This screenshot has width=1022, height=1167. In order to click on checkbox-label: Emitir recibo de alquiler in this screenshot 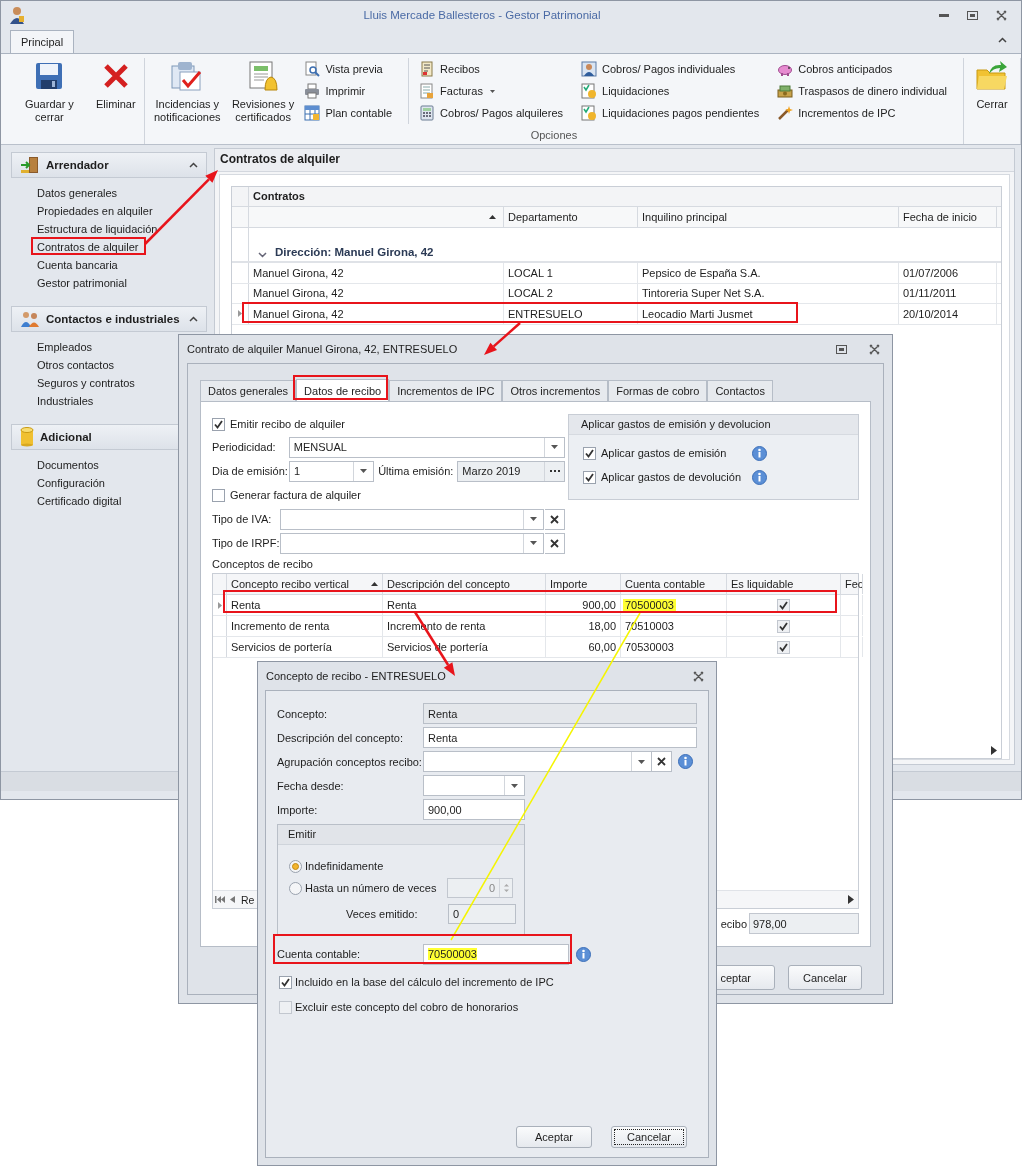, I will do `click(287, 424)`.